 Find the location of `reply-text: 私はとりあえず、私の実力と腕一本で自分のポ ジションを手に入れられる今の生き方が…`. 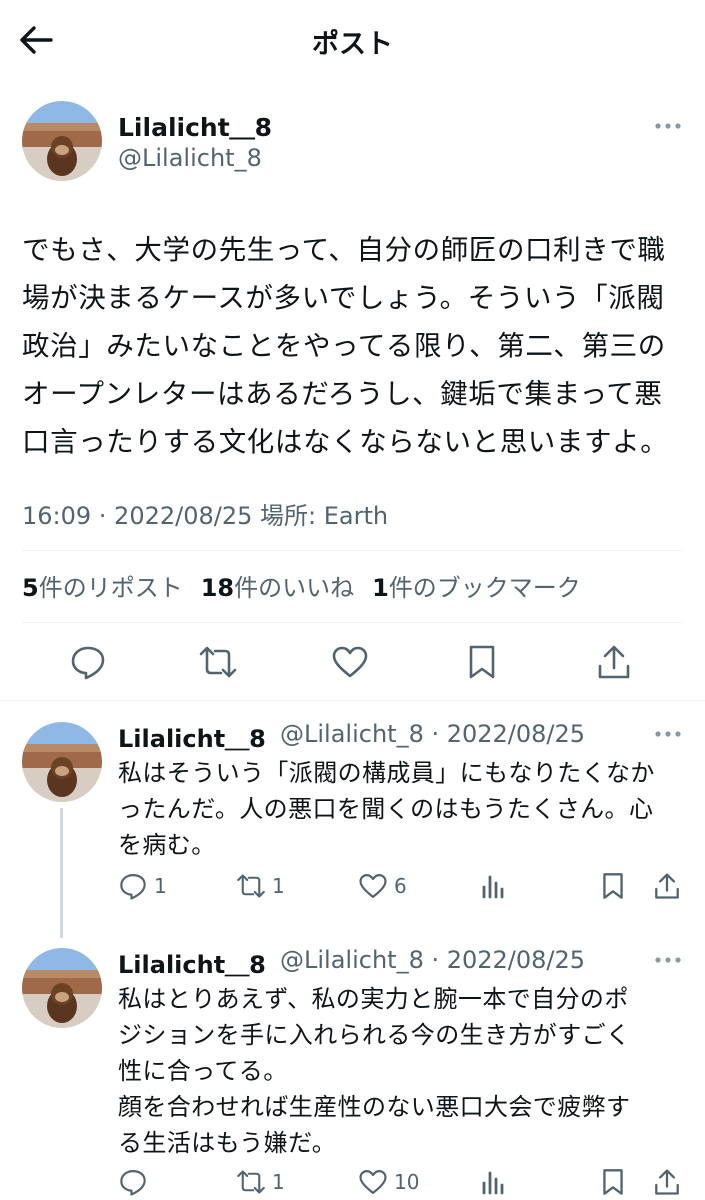

reply-text: 私はとりあえず、私の実力と腕一本で自分のポ ジションを手に入れられる今の生き方が… is located at coordinates (374, 1071).